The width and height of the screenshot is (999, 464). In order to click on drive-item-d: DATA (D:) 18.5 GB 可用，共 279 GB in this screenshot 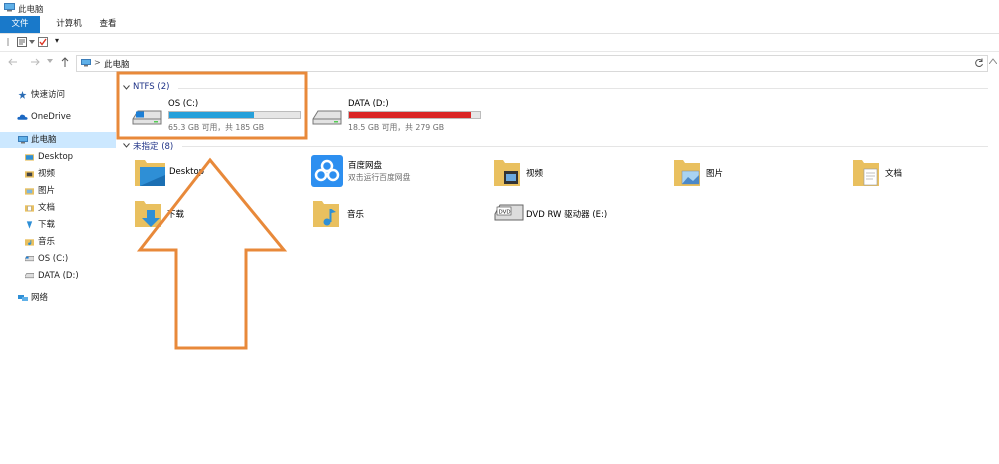, I will do `click(397, 116)`.